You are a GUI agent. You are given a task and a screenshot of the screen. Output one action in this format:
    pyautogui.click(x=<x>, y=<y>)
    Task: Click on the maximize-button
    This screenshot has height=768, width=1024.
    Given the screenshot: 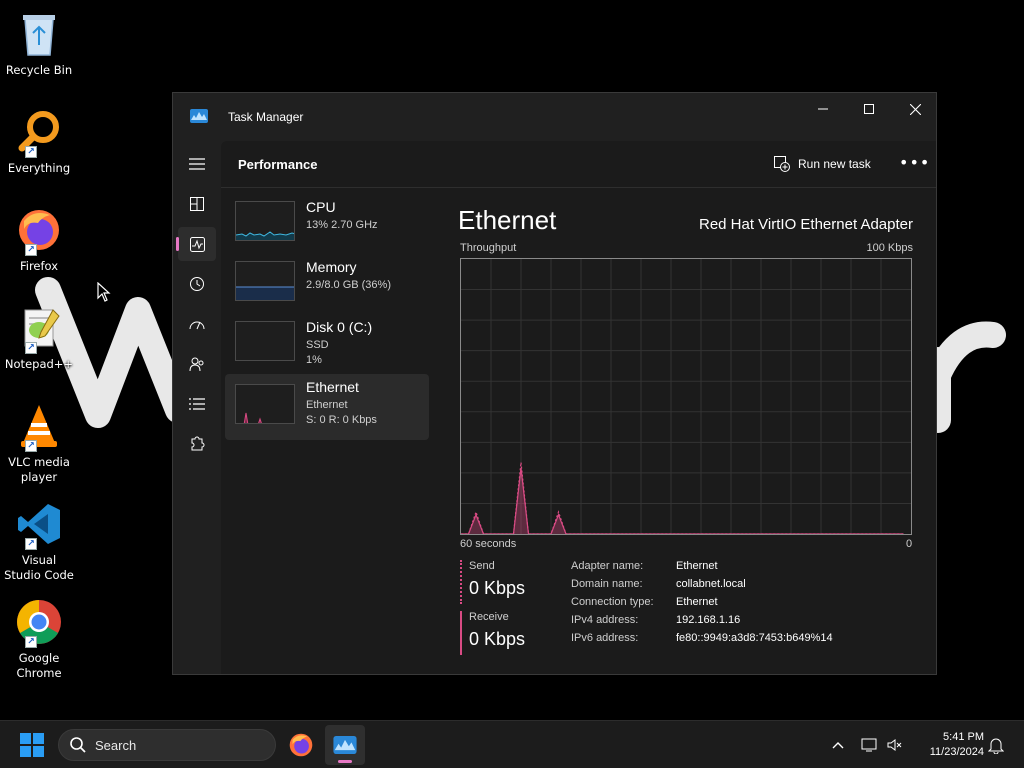 What is the action you would take?
    pyautogui.click(x=869, y=109)
    